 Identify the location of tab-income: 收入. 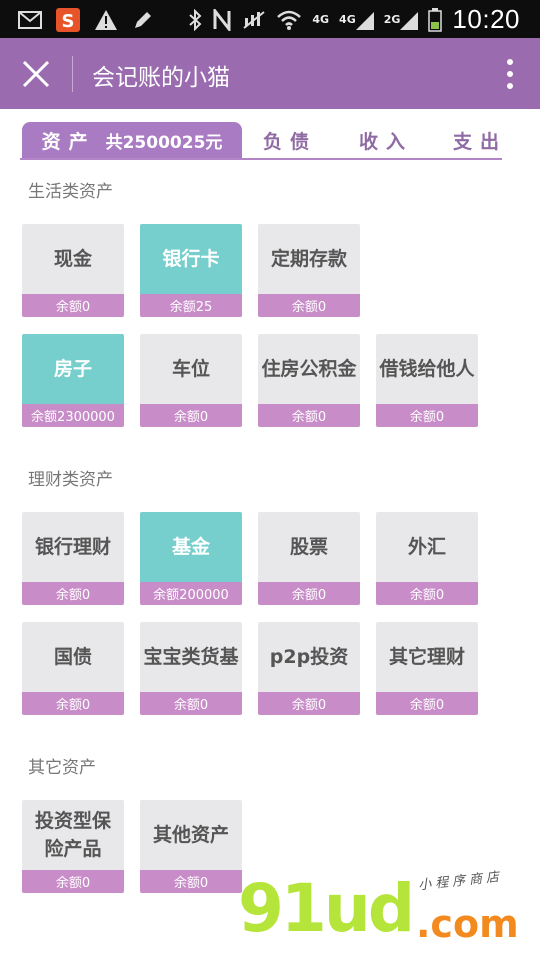
(386, 140).